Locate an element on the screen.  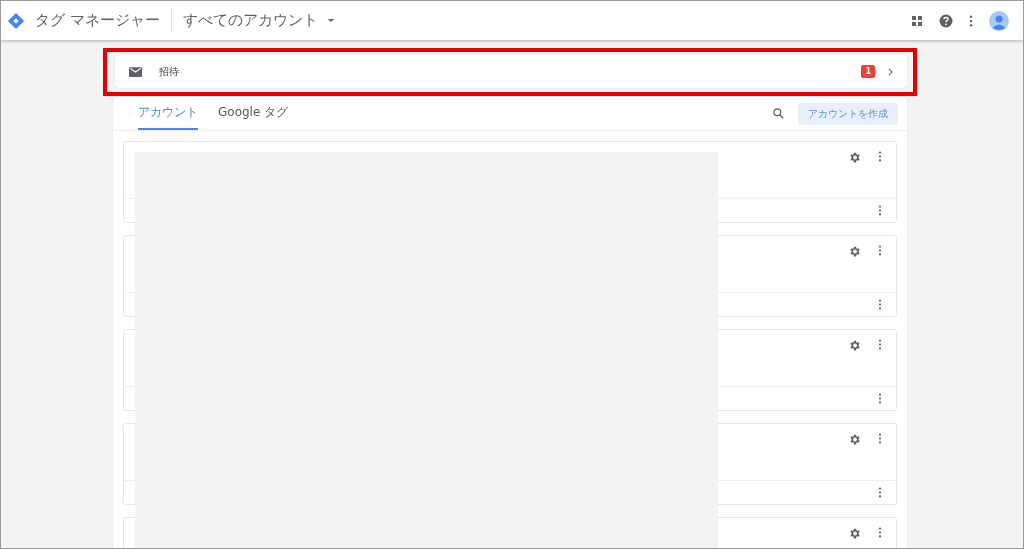
mail-icon is located at coordinates (135, 71).